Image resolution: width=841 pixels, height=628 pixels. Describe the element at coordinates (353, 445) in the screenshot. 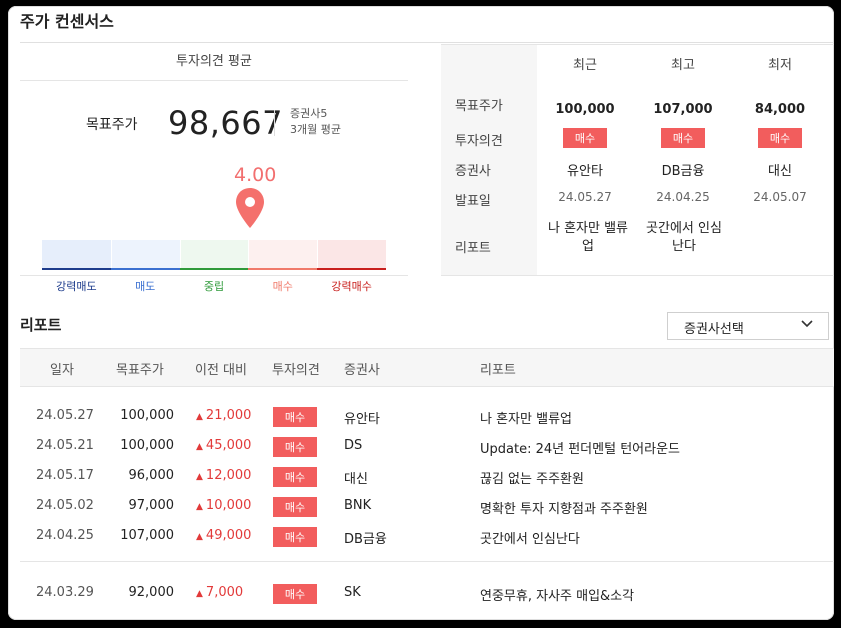

I see `row-broker: DS` at that location.